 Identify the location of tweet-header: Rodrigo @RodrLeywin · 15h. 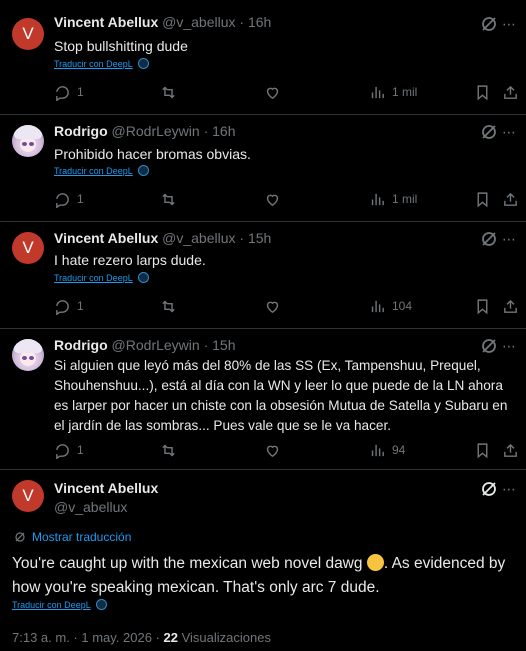
(145, 345).